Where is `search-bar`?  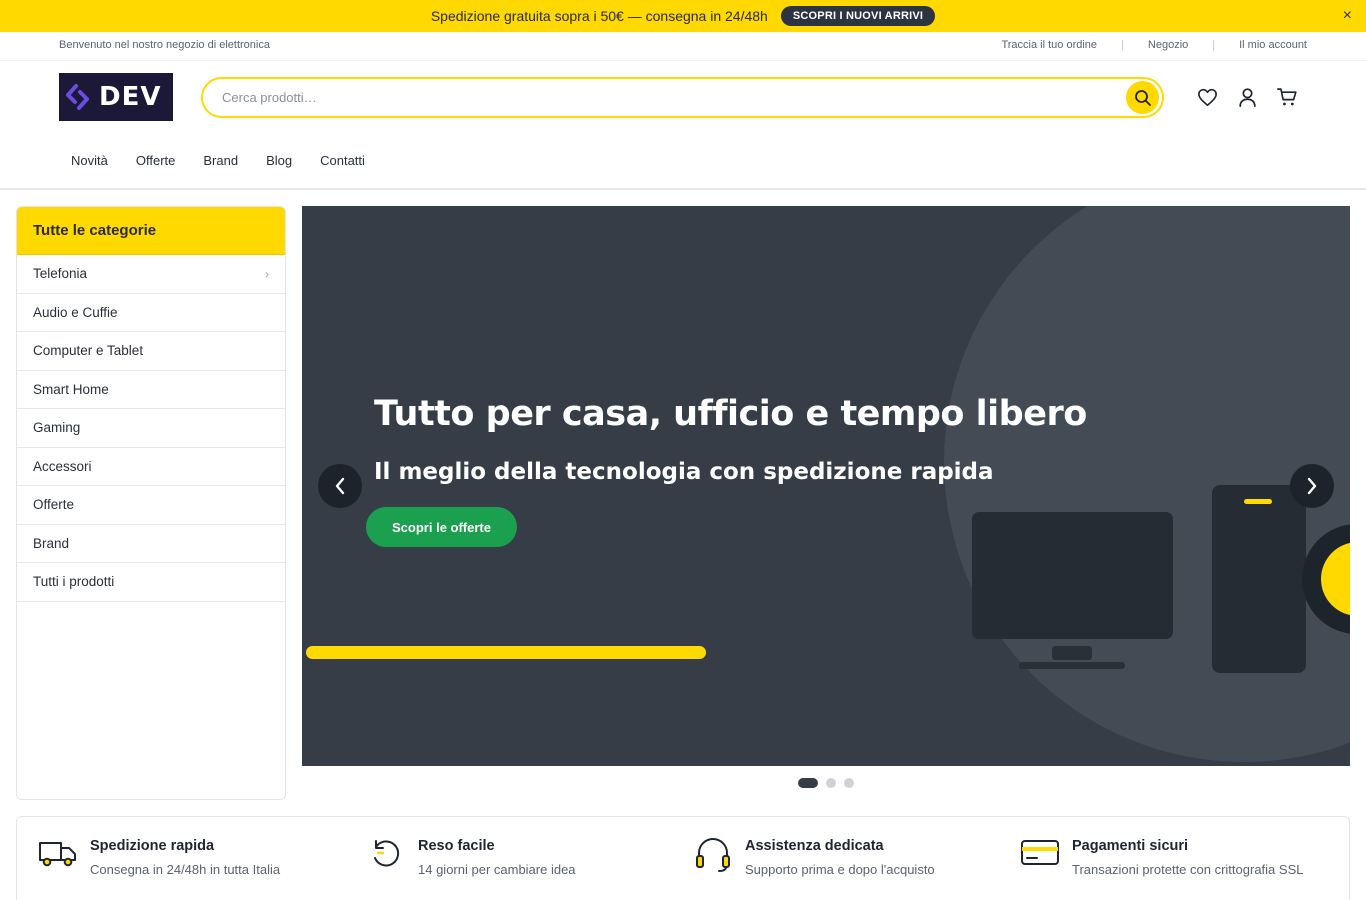 search-bar is located at coordinates (682, 97).